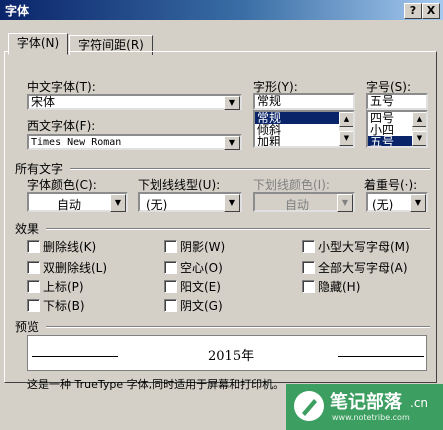  What do you see at coordinates (61, 87) in the screenshot?
I see `chinese-font-label: 中文字体(T):` at bounding box center [61, 87].